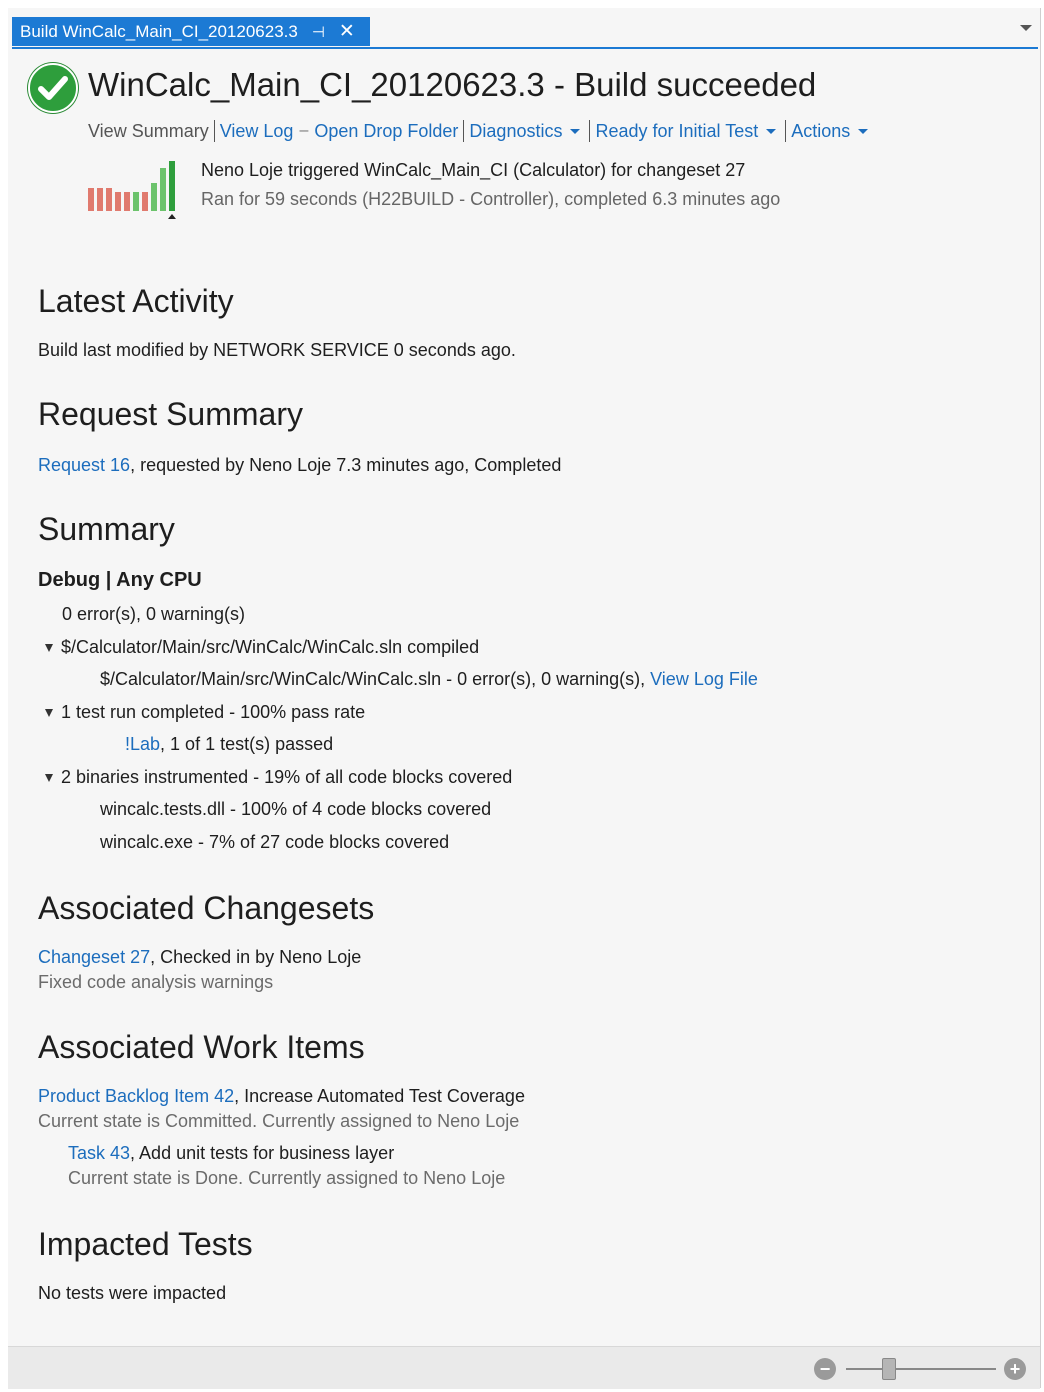 The width and height of the screenshot is (1044, 1392). Describe the element at coordinates (172, 216) in the screenshot. I see `current-build-marker-icon` at that location.